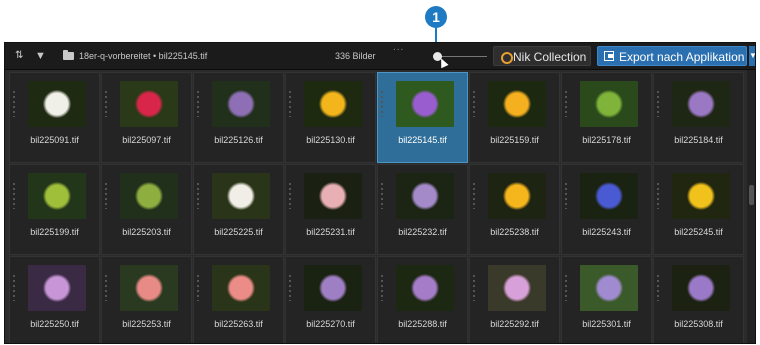 This screenshot has height=345, width=760. I want to click on thumbnail-cell: bil225238.tif, so click(514, 209).